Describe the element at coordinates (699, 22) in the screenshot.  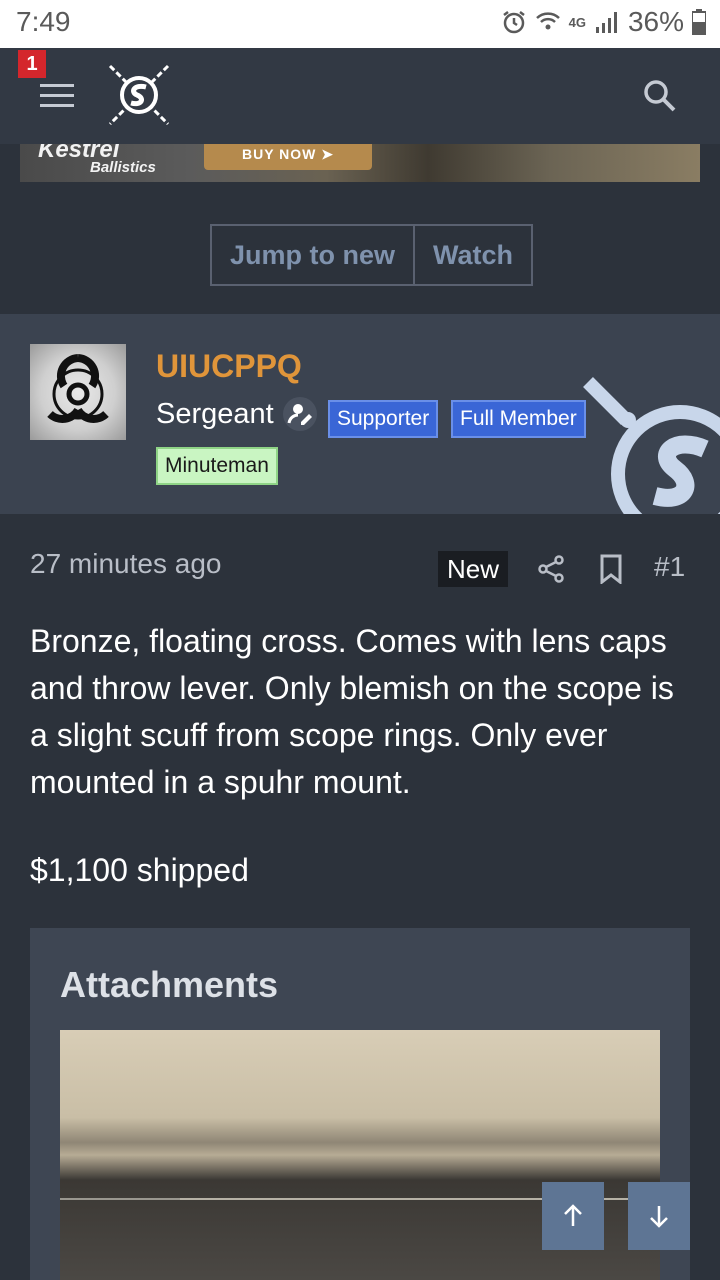
I see `battery-icon` at that location.